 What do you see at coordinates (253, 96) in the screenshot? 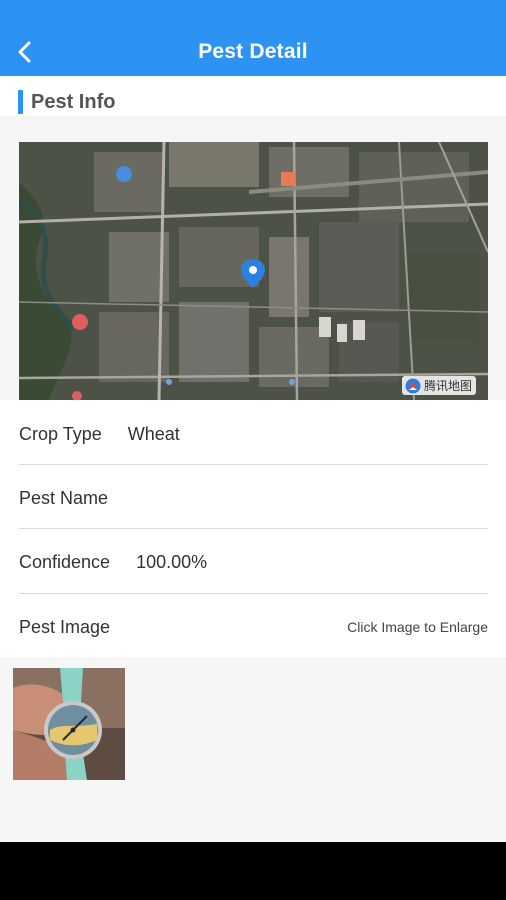
I see `section-header: Pest Info` at bounding box center [253, 96].